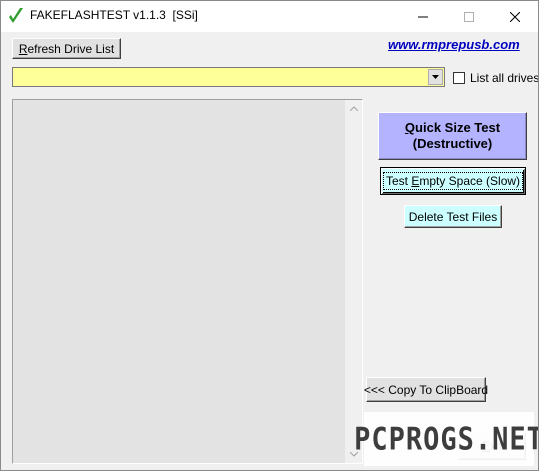 This screenshot has width=539, height=471. I want to click on delete-test-files-button: Delete Test Files, so click(453, 216).